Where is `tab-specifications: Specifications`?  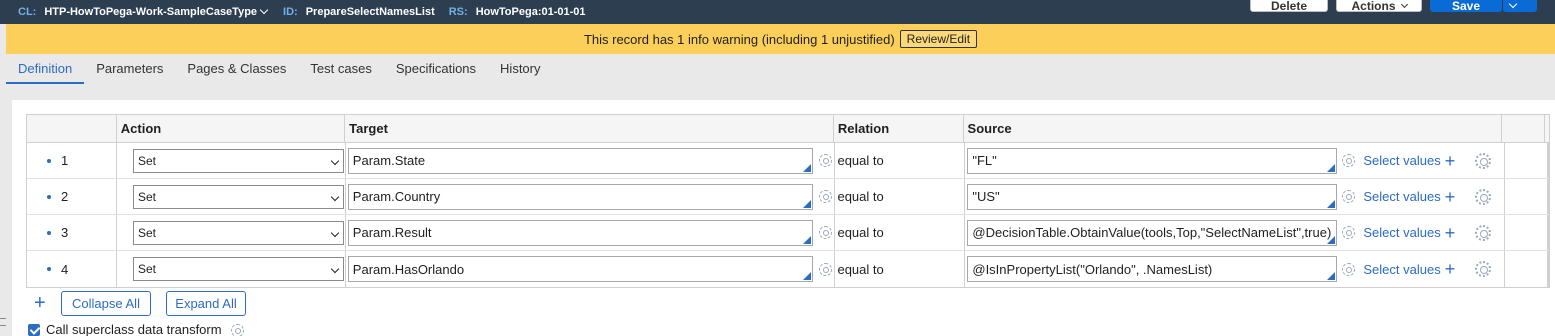 tab-specifications: Specifications is located at coordinates (436, 72).